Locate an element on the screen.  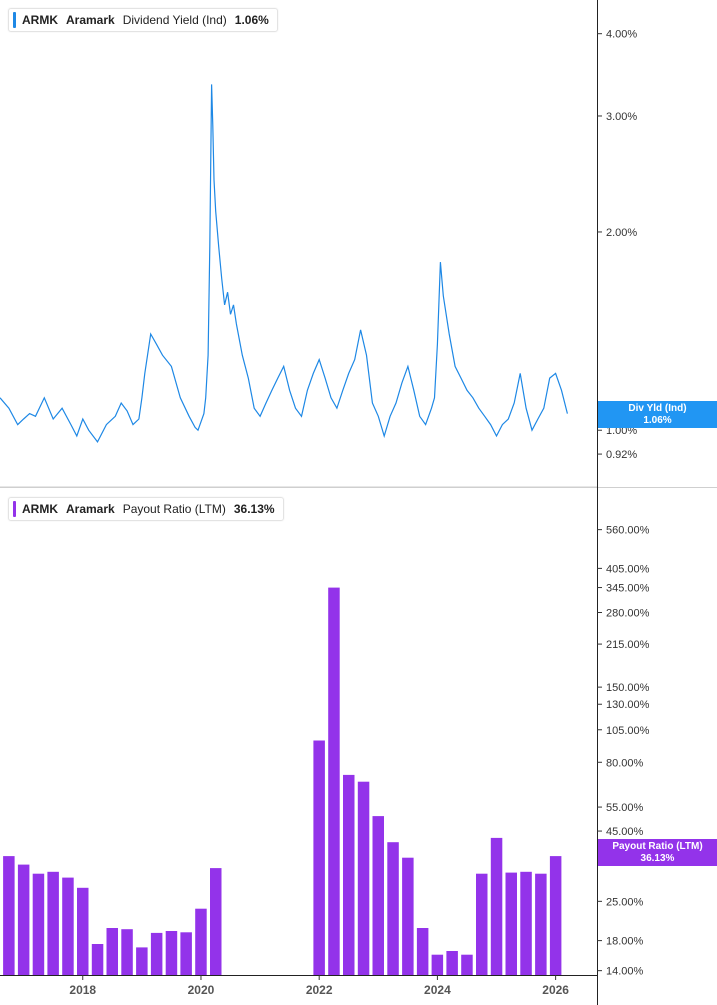
line-swatch is located at coordinates (14, 20).